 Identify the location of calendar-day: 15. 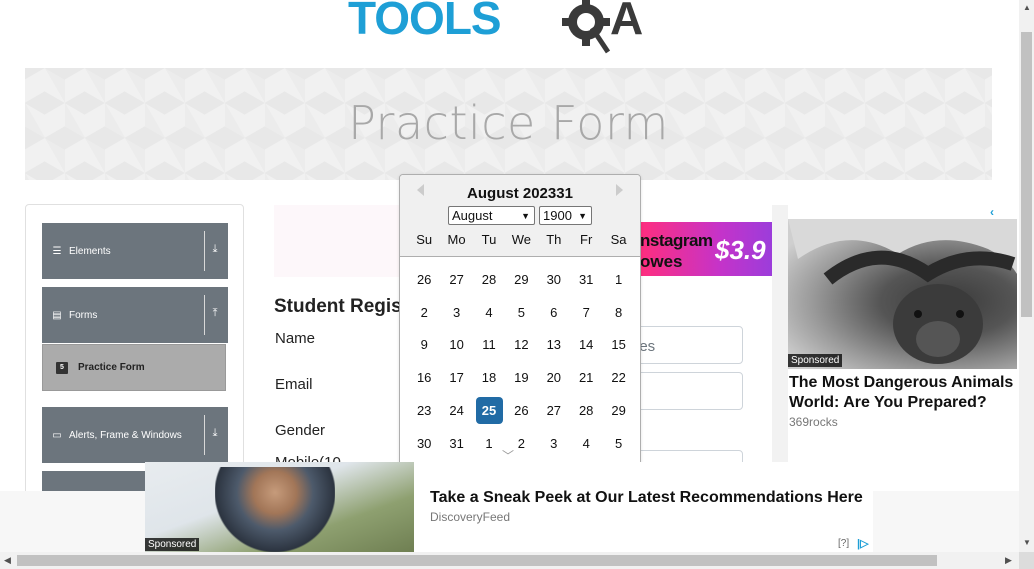
(618, 344).